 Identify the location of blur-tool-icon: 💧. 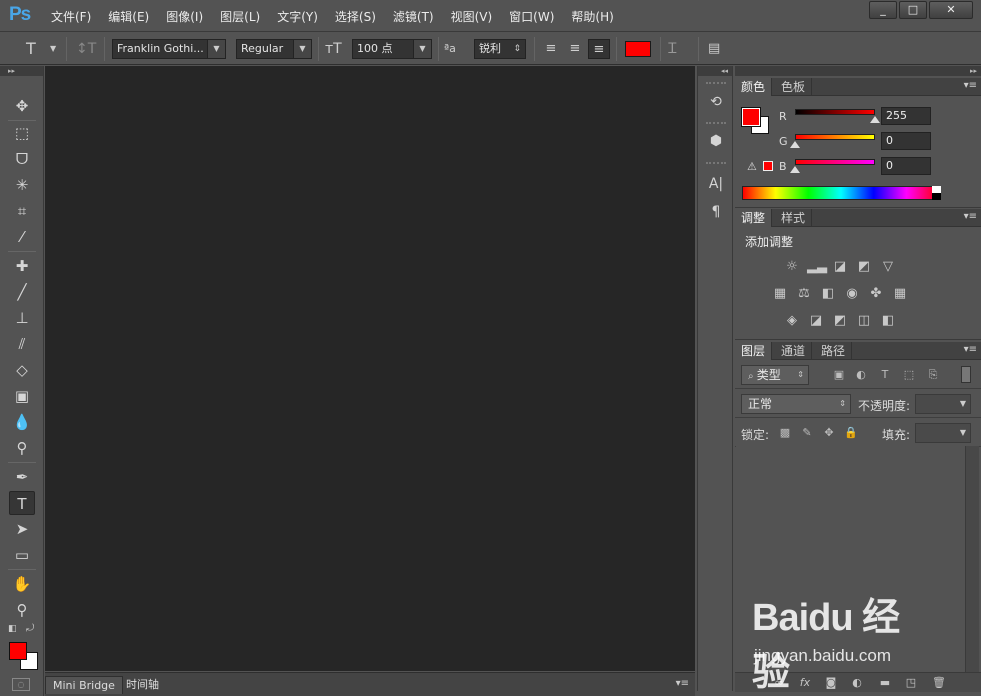
(22, 422).